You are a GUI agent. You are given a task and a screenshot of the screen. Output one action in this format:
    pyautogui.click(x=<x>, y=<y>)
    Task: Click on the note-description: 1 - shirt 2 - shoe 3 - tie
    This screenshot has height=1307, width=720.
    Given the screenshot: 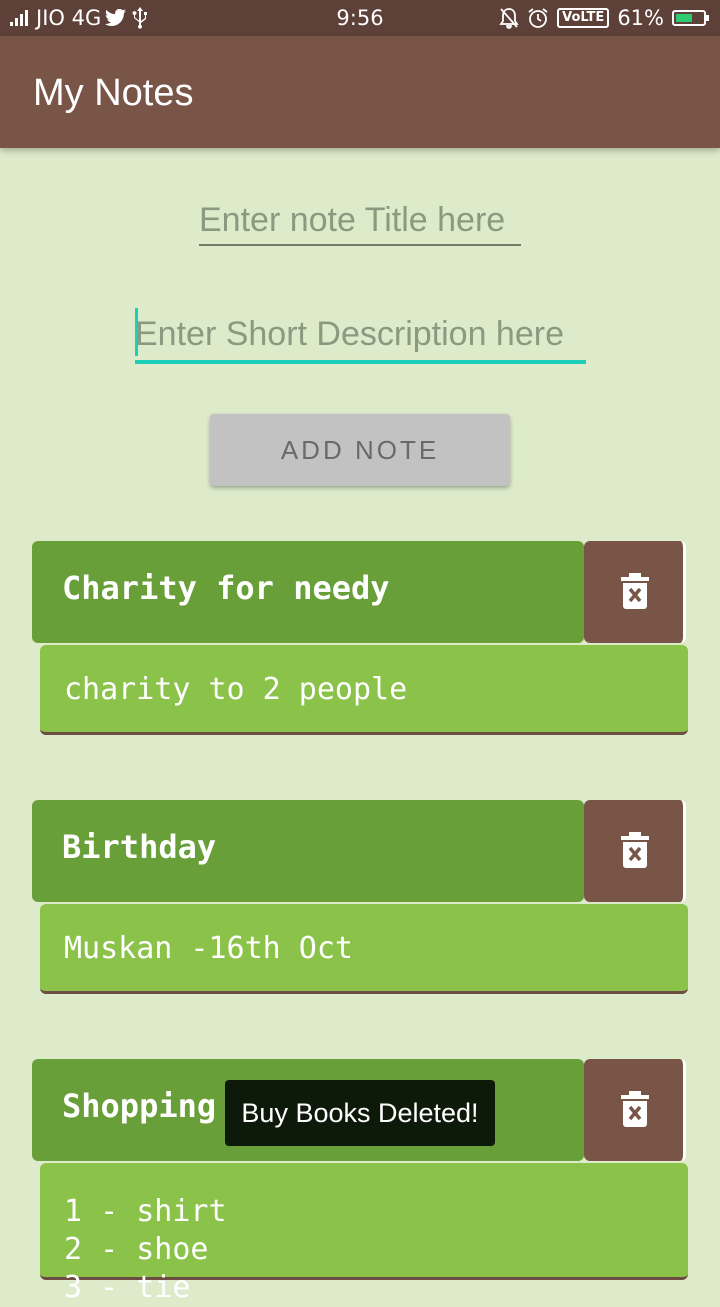 What is the action you would take?
    pyautogui.click(x=145, y=1249)
    